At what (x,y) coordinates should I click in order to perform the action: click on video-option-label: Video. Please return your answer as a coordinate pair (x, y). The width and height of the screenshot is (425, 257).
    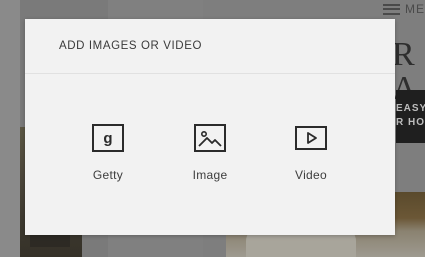
    Looking at the image, I should click on (311, 175).